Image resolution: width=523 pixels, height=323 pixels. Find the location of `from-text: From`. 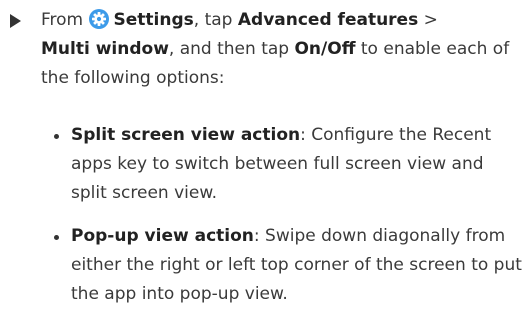

from-text: From is located at coordinates (62, 20).